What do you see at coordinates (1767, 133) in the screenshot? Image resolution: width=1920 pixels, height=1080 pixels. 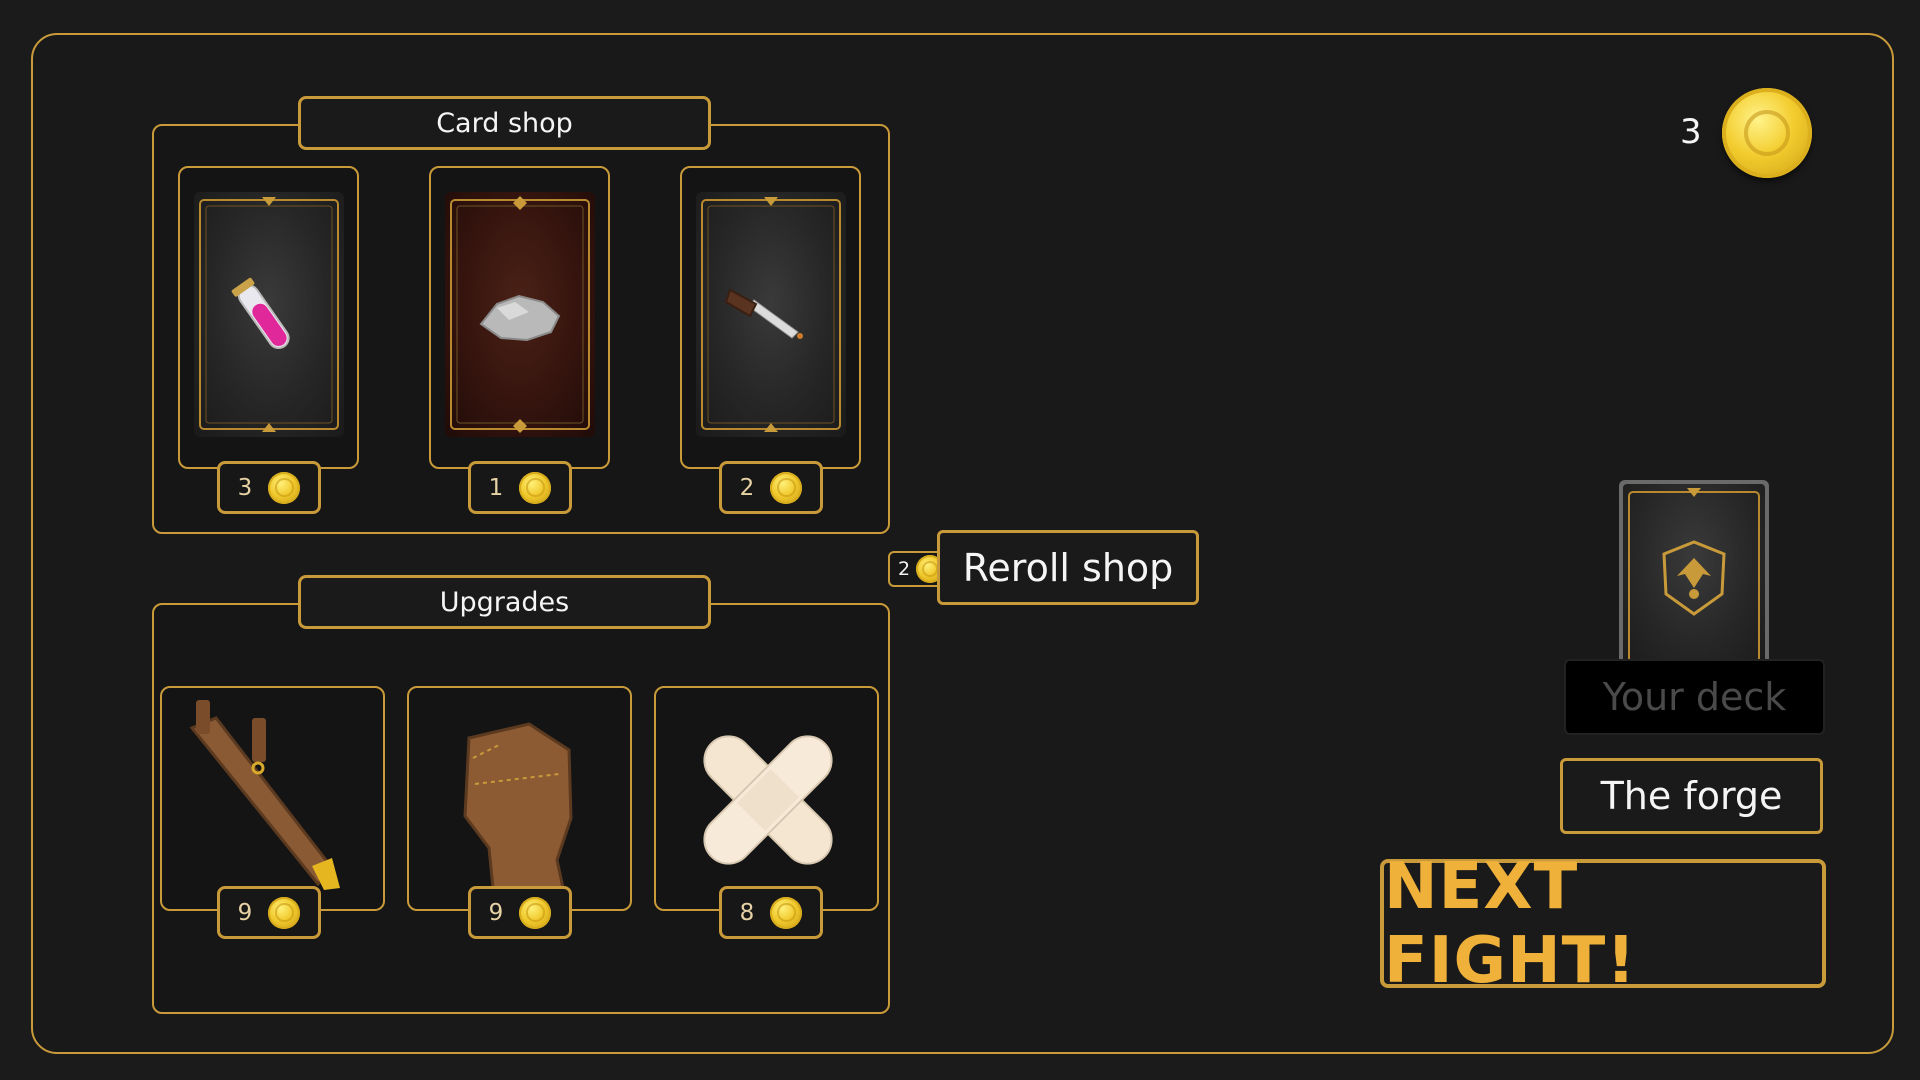 I see `gold-coin-icon` at bounding box center [1767, 133].